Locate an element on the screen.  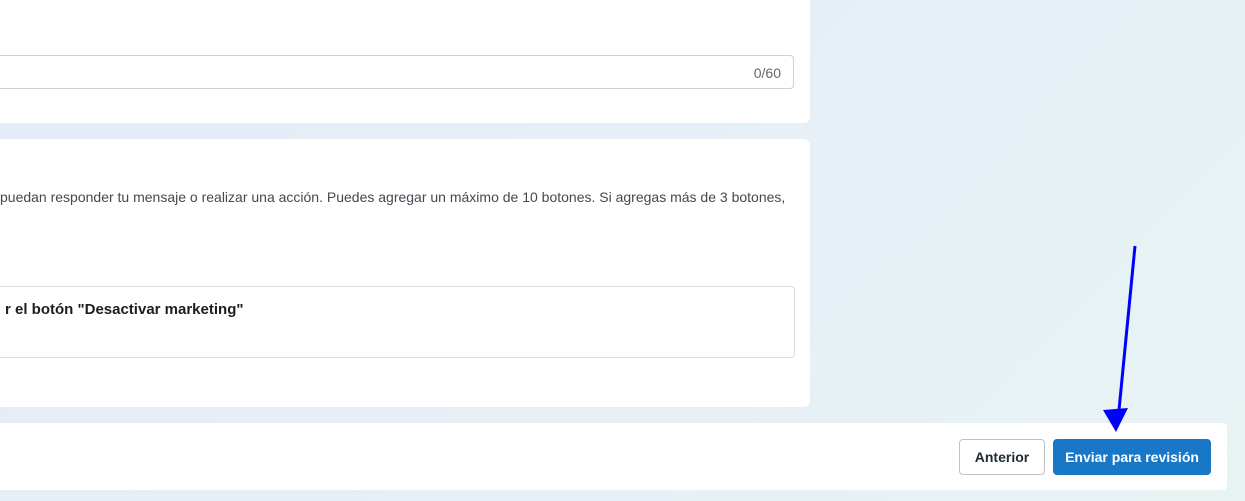
character-counter: 0/60 is located at coordinates (767, 73).